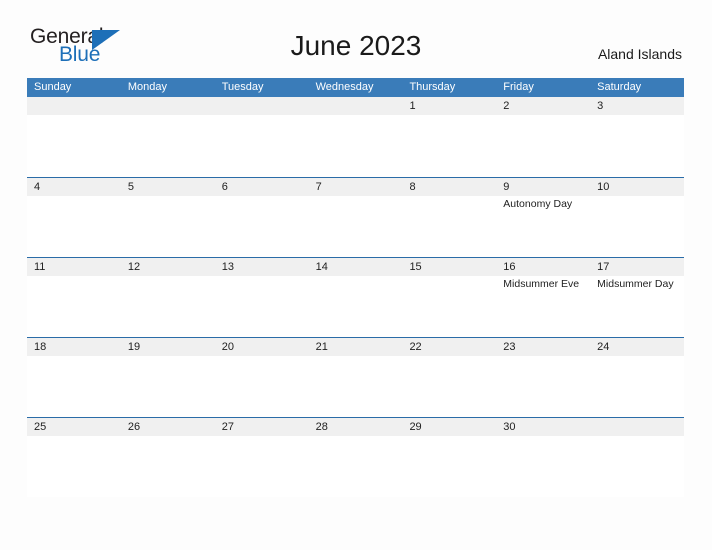 This screenshot has width=712, height=550. What do you see at coordinates (603, 267) in the screenshot?
I see `day-number: 17` at bounding box center [603, 267].